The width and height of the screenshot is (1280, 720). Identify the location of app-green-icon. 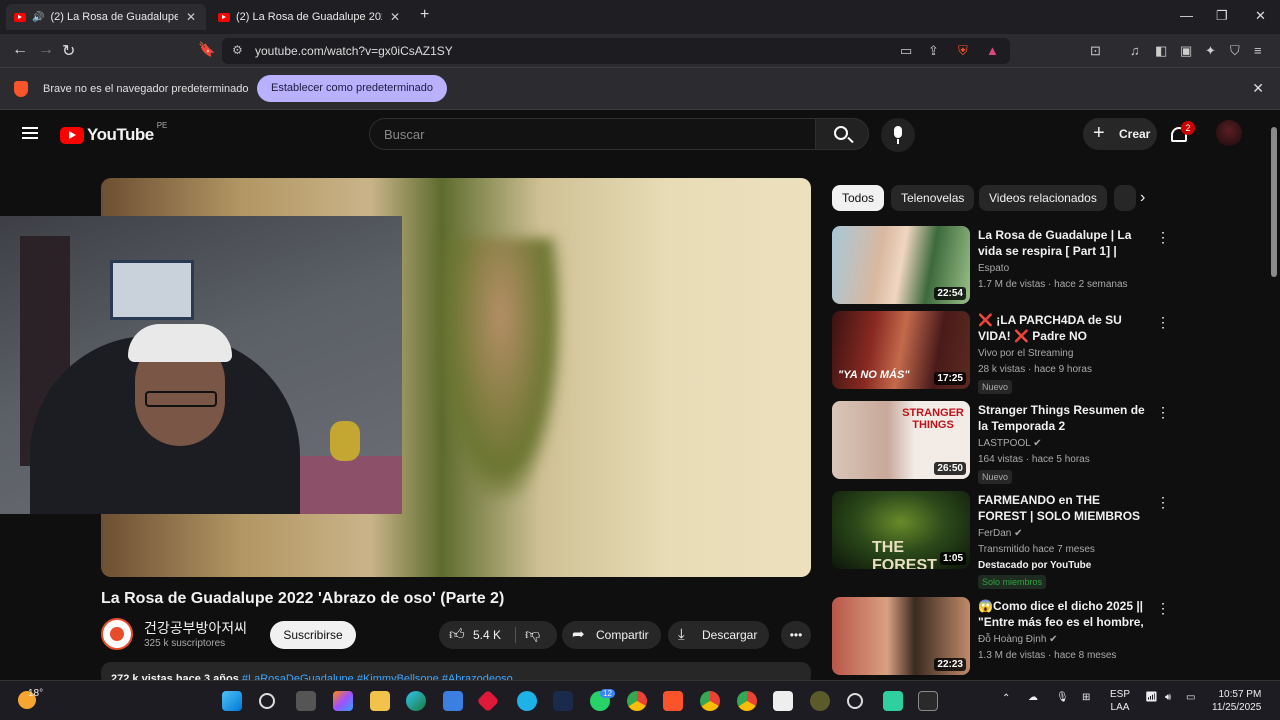
(820, 701).